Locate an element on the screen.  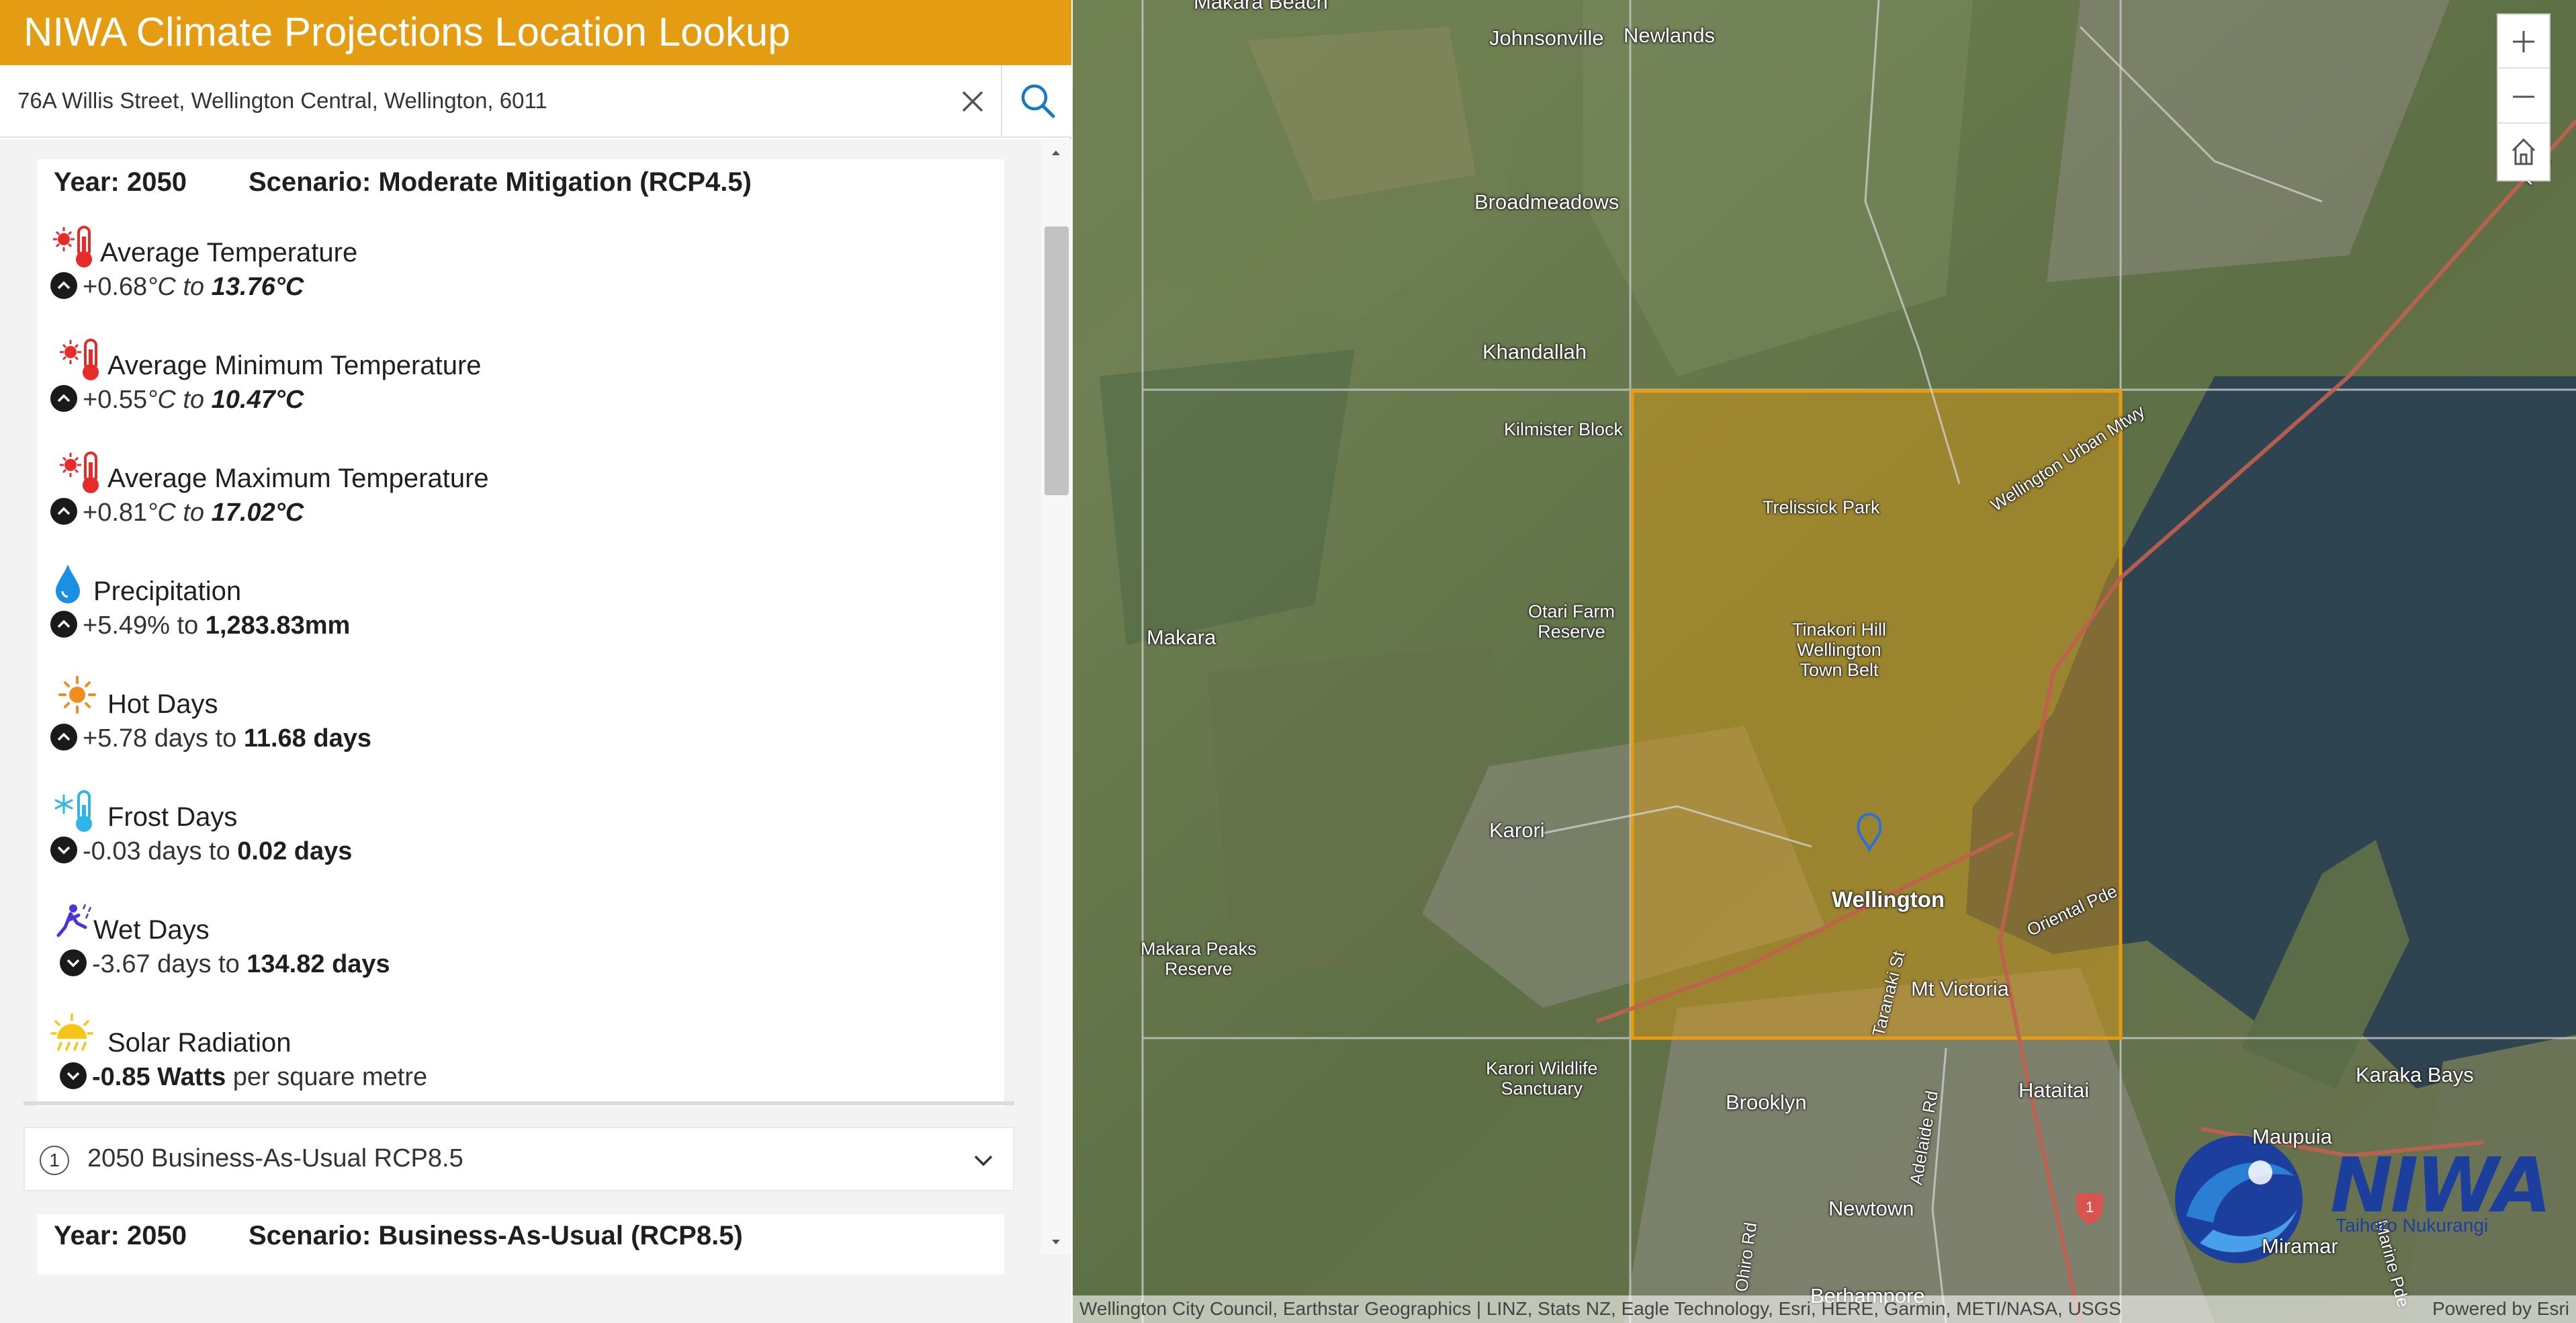
metric-value: +0.68°C to 13.76°C is located at coordinates (177, 289).